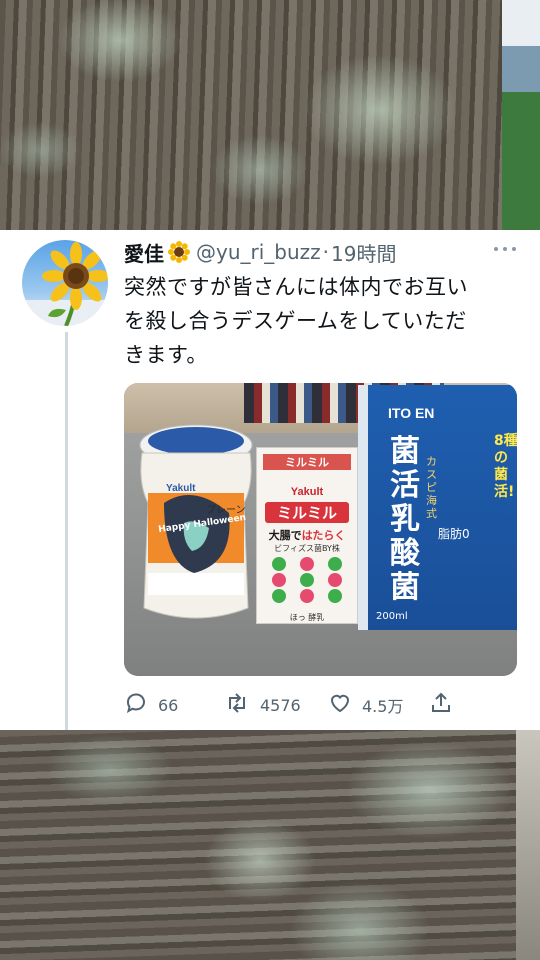  What do you see at coordinates (383, 706) in the screenshot?
I see `like-count: 4.5万` at bounding box center [383, 706].